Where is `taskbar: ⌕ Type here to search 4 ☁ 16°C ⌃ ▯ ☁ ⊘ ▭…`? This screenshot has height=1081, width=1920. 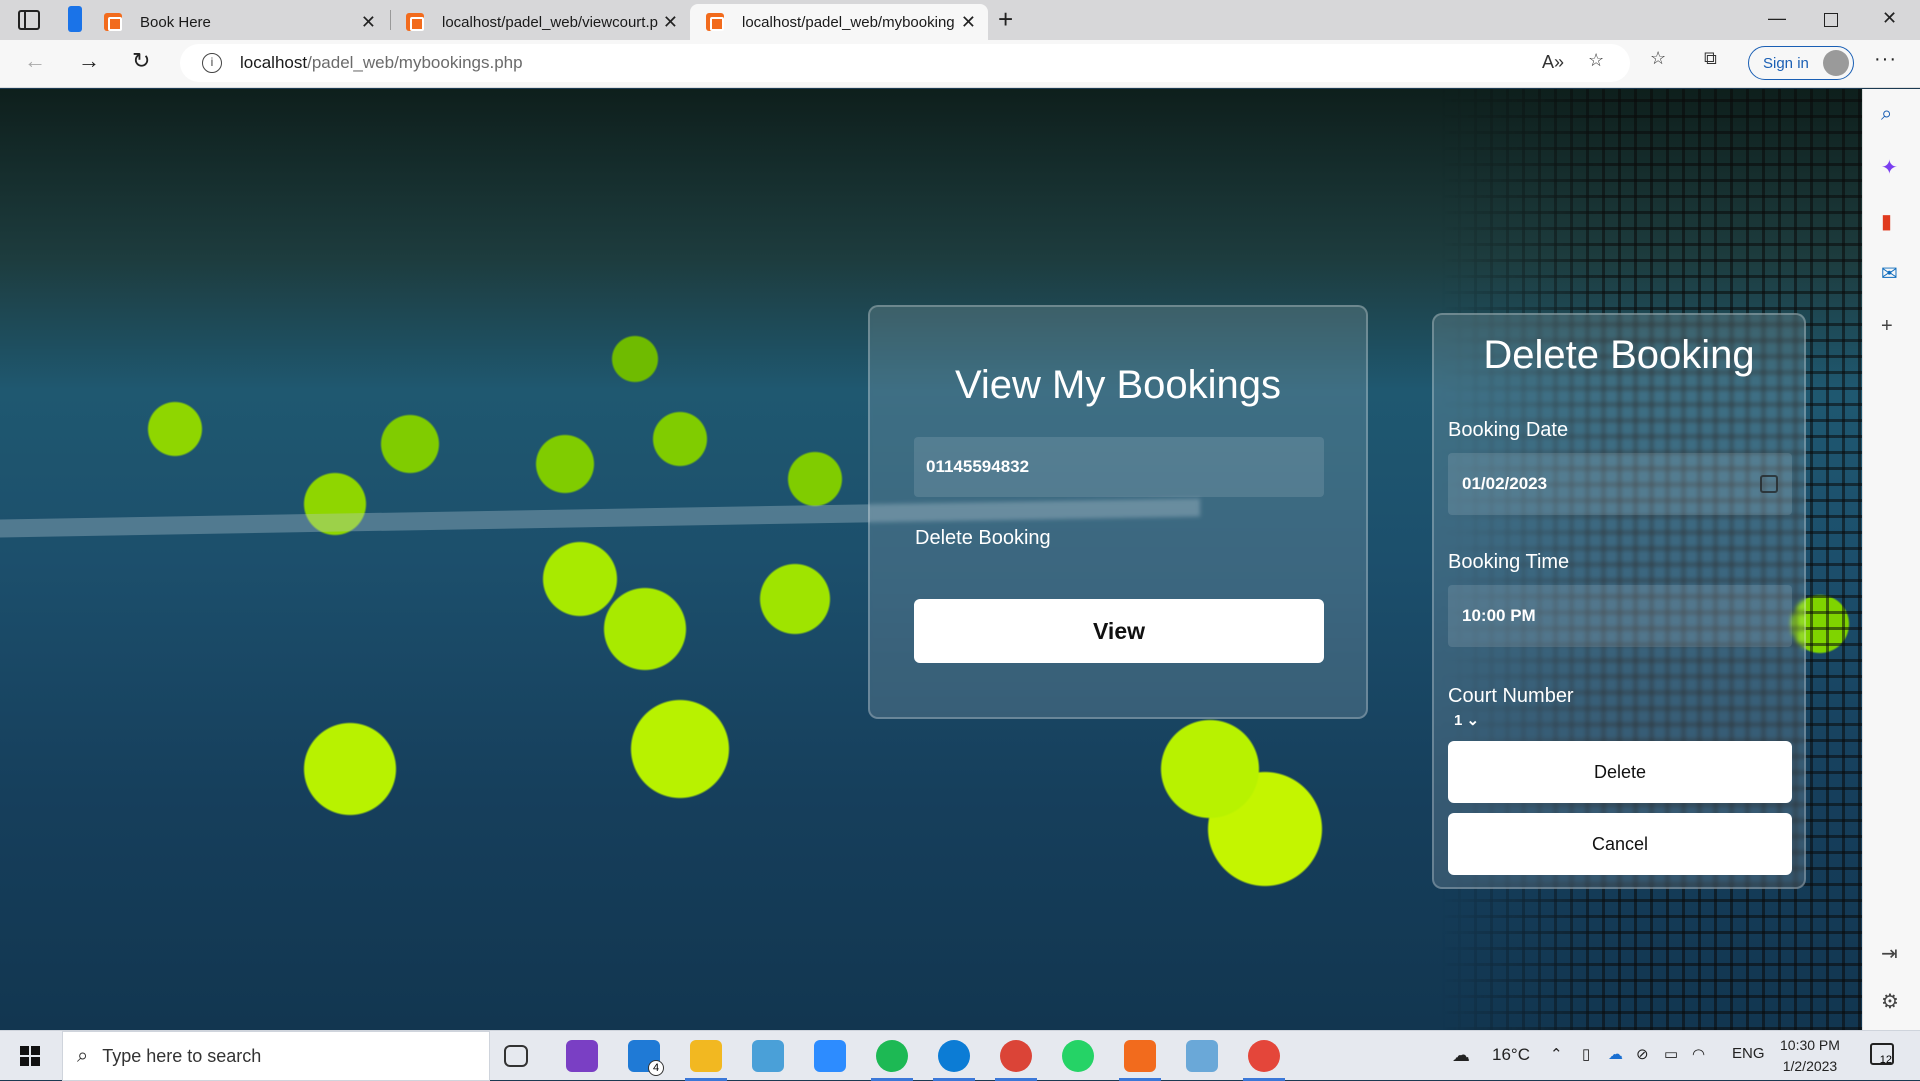
taskbar: ⌕ Type here to search 4 ☁ 16°C ⌃ ▯ ☁ ⊘ ▭… is located at coordinates (960, 1055).